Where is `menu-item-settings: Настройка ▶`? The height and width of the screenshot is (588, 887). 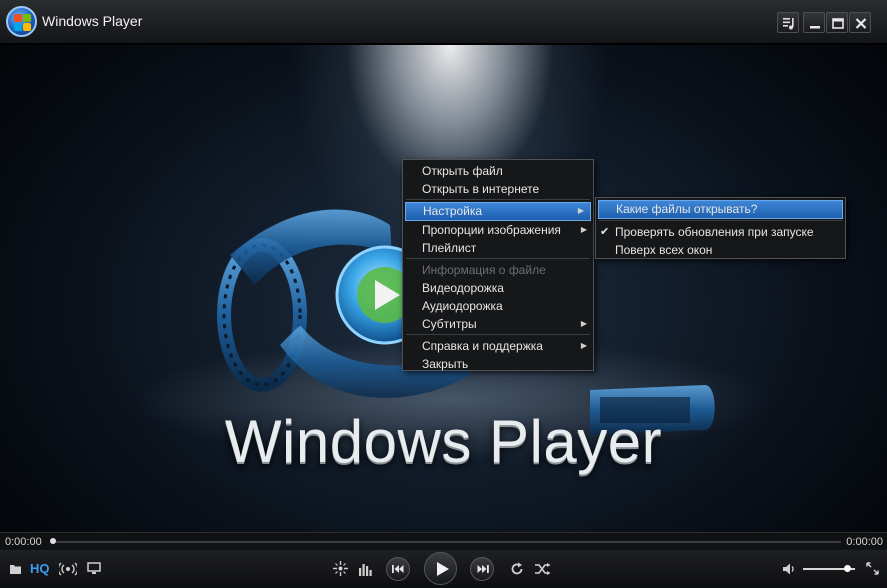 menu-item-settings: Настройка ▶ is located at coordinates (498, 211).